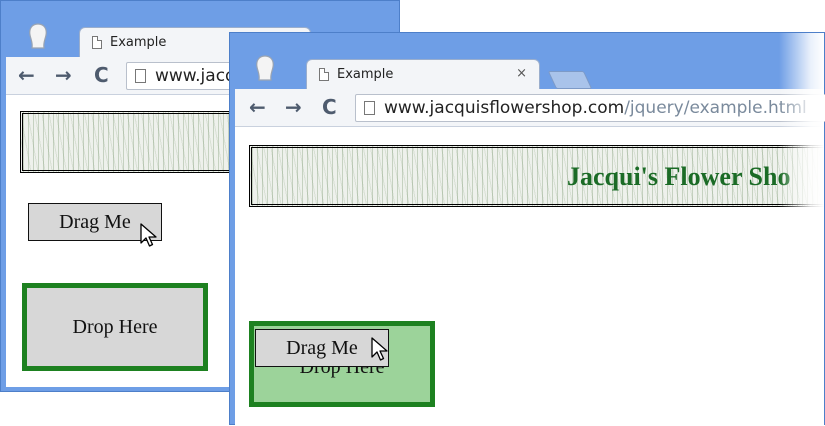 The image size is (825, 426). What do you see at coordinates (679, 176) in the screenshot?
I see `banner-title: Jacqui's Flower Sho` at bounding box center [679, 176].